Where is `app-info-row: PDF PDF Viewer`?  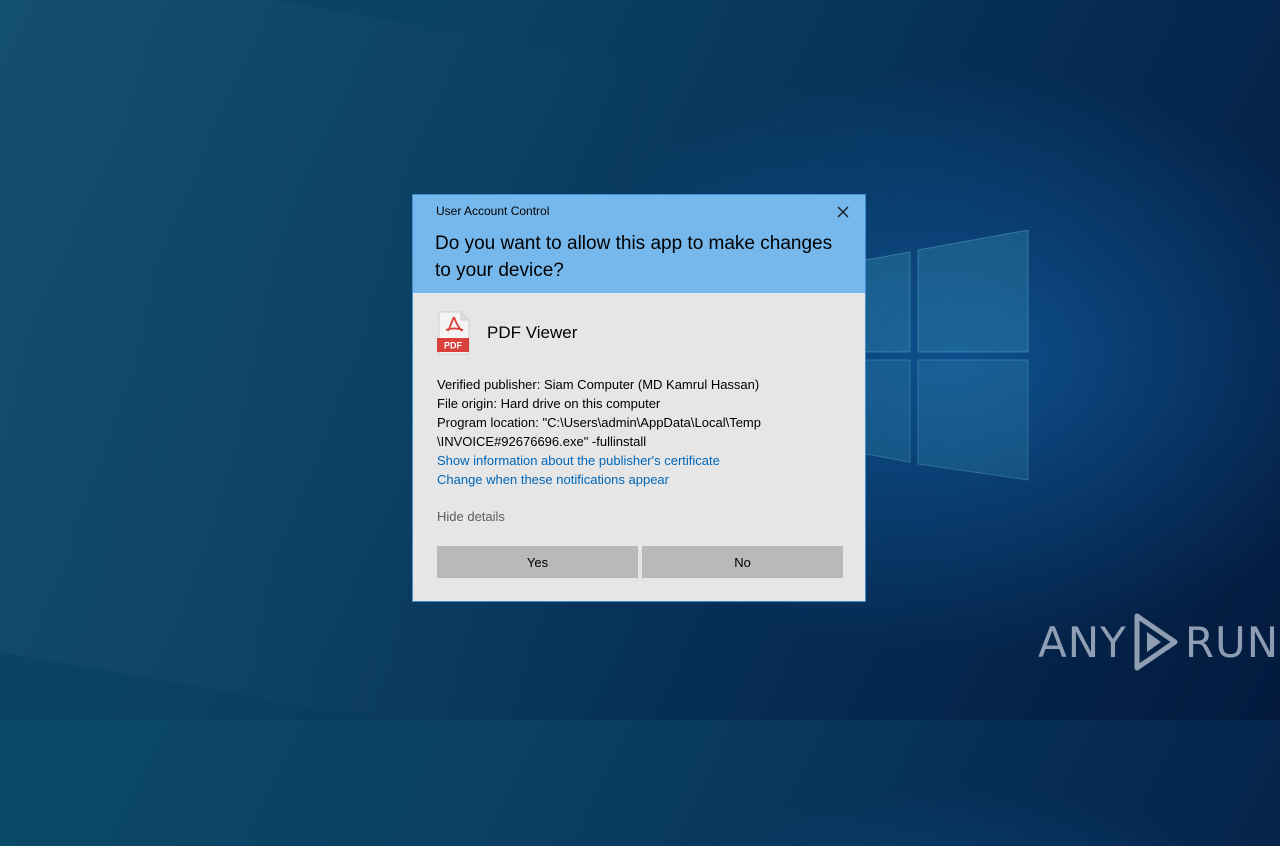 app-info-row: PDF PDF Viewer is located at coordinates (507, 333).